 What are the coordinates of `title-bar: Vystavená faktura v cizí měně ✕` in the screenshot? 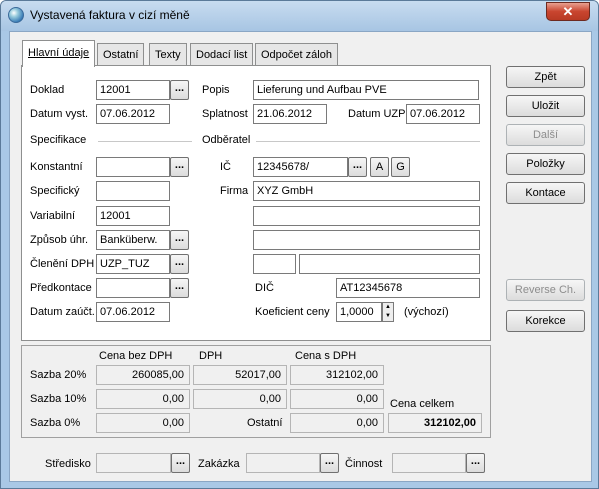 It's located at (299, 16).